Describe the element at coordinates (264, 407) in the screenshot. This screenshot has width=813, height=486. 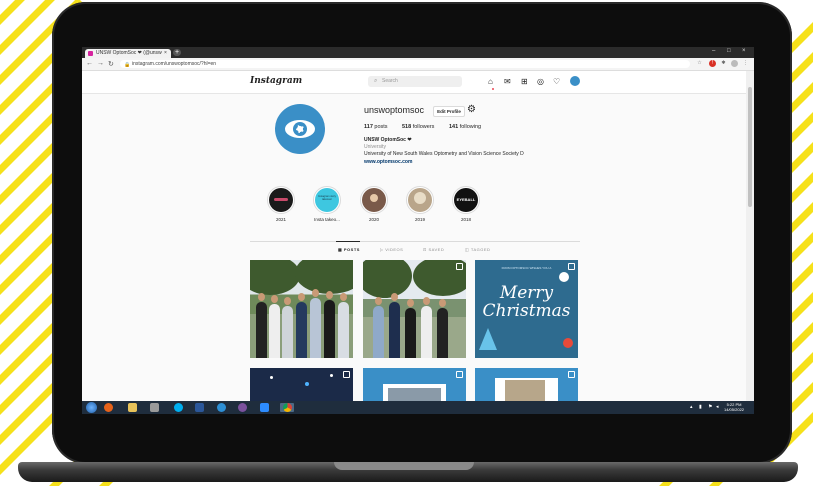
I see `zoom-icon` at that location.